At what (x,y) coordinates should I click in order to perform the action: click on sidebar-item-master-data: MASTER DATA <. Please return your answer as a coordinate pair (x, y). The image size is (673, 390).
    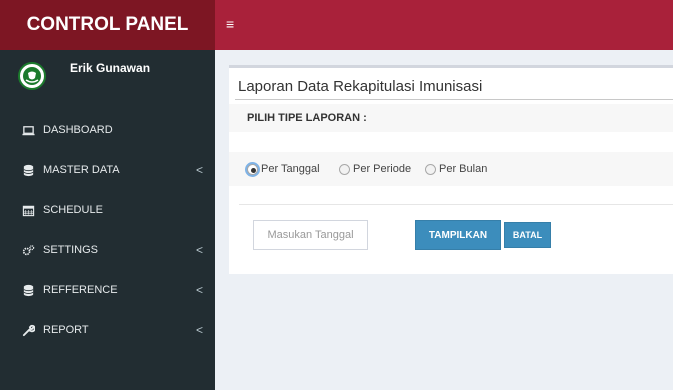
    Looking at the image, I should click on (107, 170).